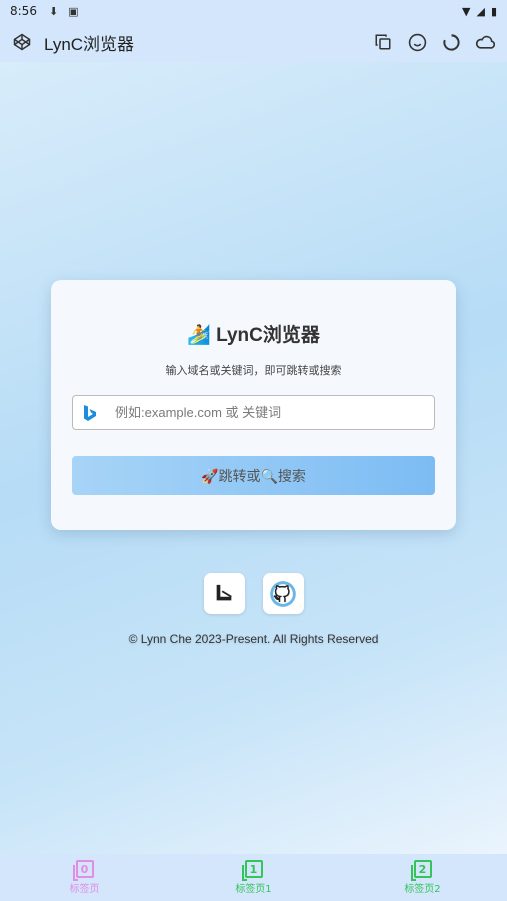 This screenshot has width=507, height=901. What do you see at coordinates (253, 370) in the screenshot?
I see `card-subtitle: 输入域名或关键词，即可跳转或搜索` at bounding box center [253, 370].